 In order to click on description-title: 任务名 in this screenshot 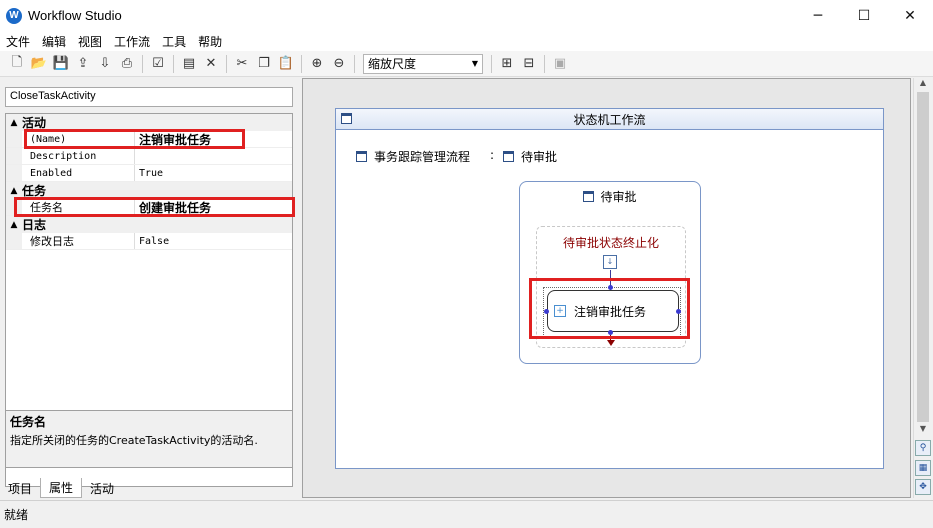, I will do `click(28, 422)`.